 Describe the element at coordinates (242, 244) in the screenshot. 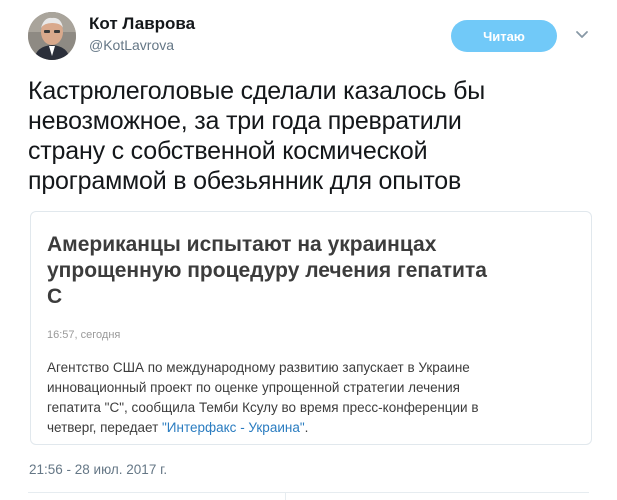

I see `card-title-line: Американцы испытают на украинцах` at that location.